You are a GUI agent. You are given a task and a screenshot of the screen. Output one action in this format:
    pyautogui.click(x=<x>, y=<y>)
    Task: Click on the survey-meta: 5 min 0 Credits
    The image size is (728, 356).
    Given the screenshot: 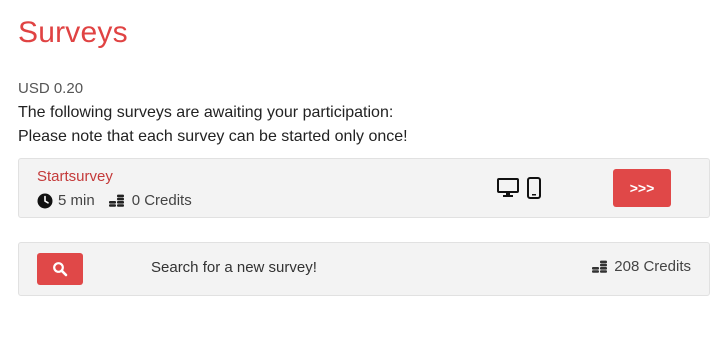 What is the action you would take?
    pyautogui.click(x=114, y=200)
    